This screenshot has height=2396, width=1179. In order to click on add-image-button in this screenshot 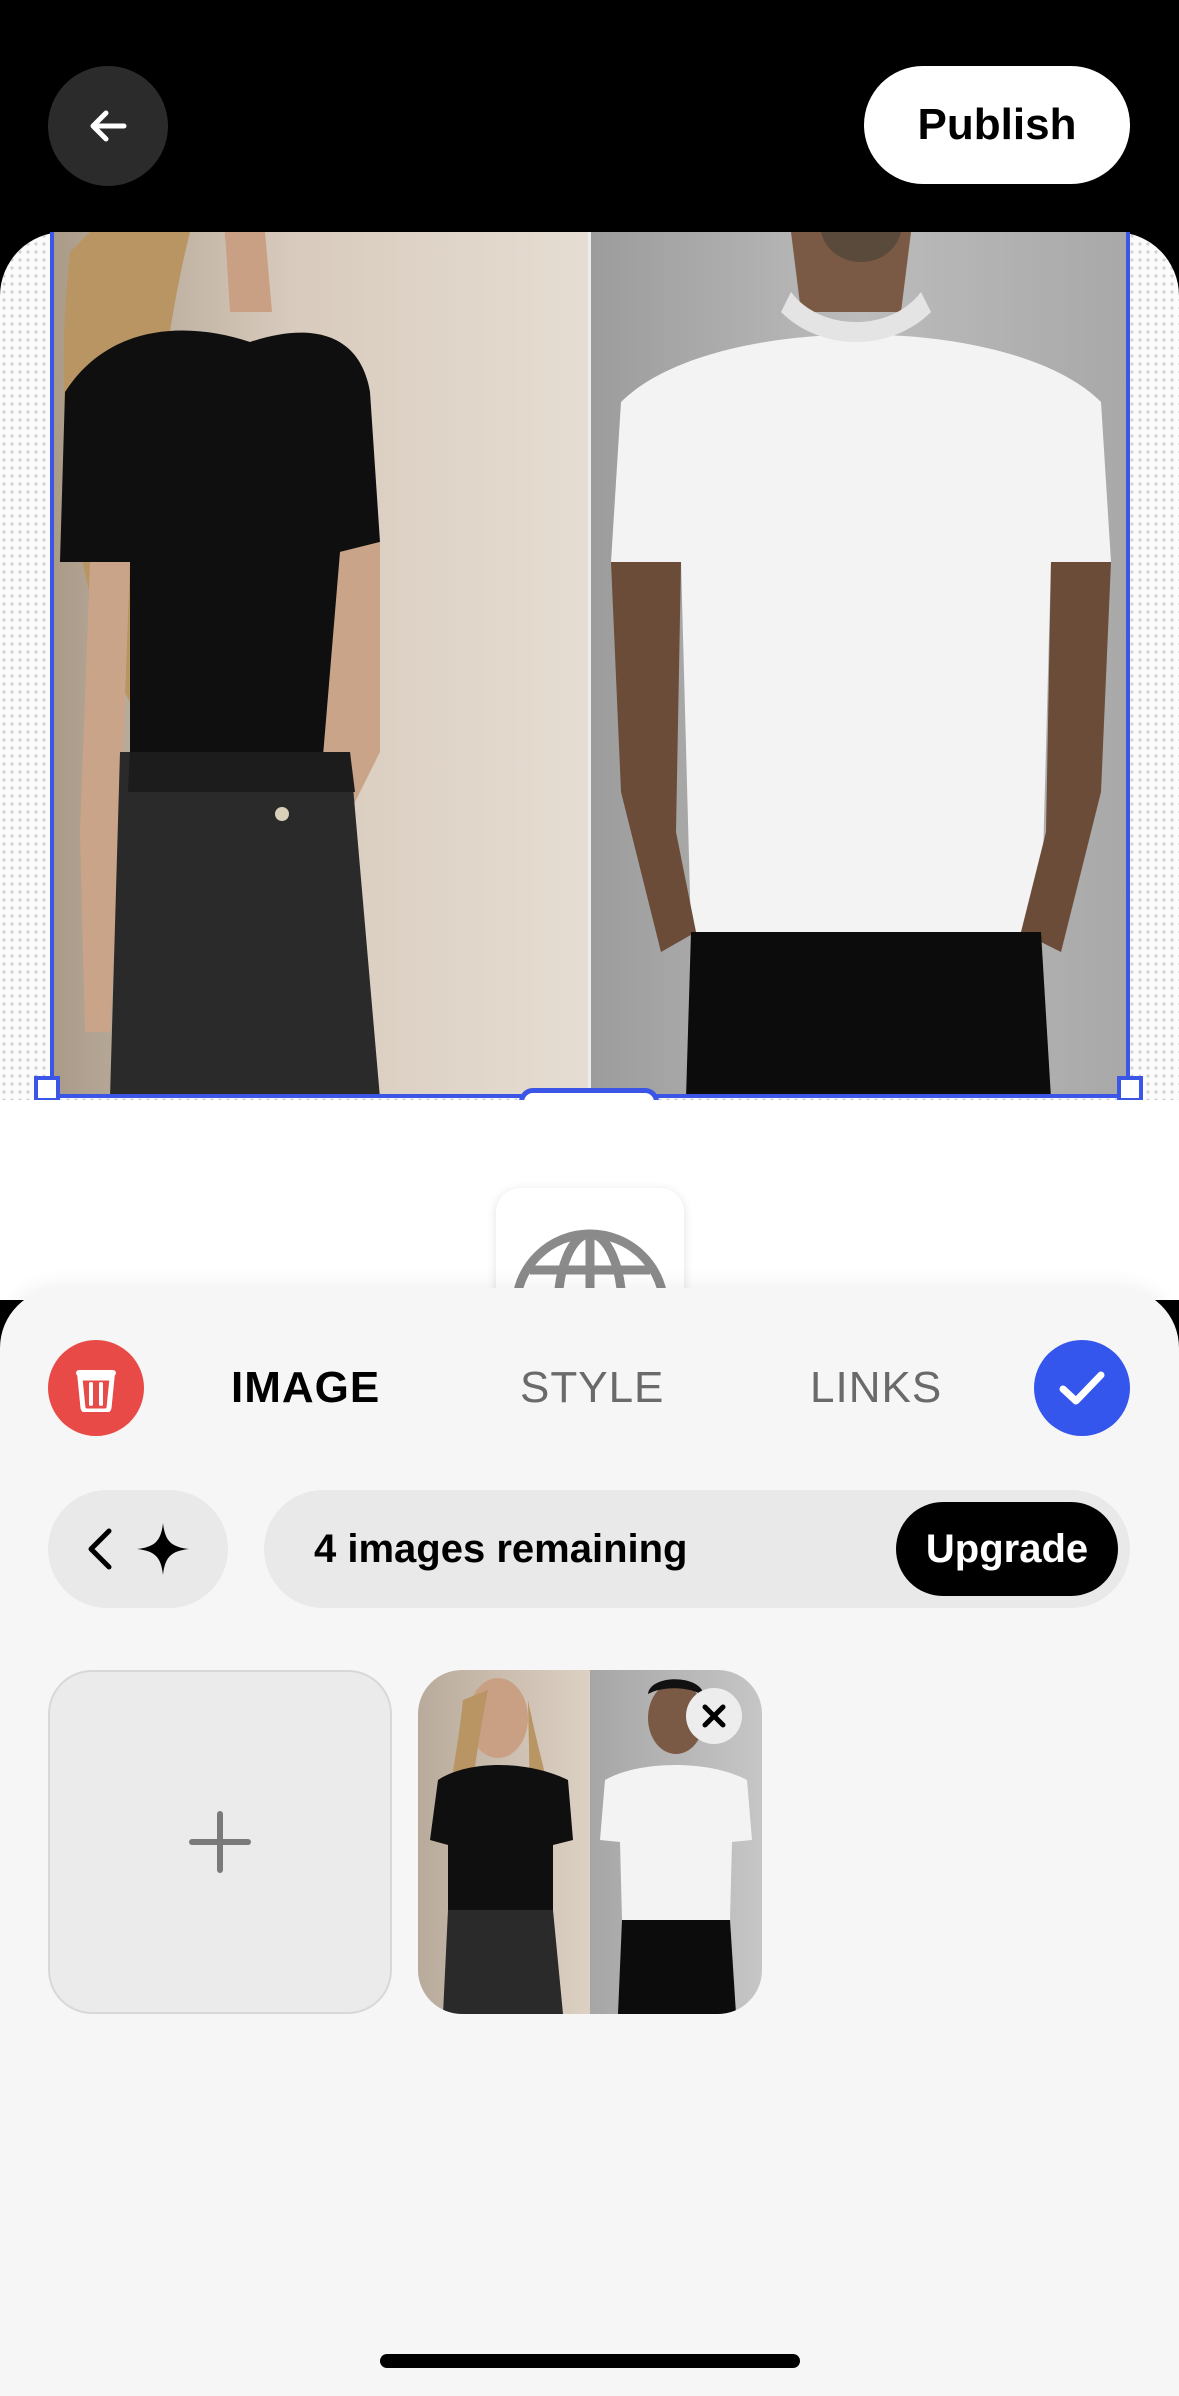, I will do `click(220, 1842)`.